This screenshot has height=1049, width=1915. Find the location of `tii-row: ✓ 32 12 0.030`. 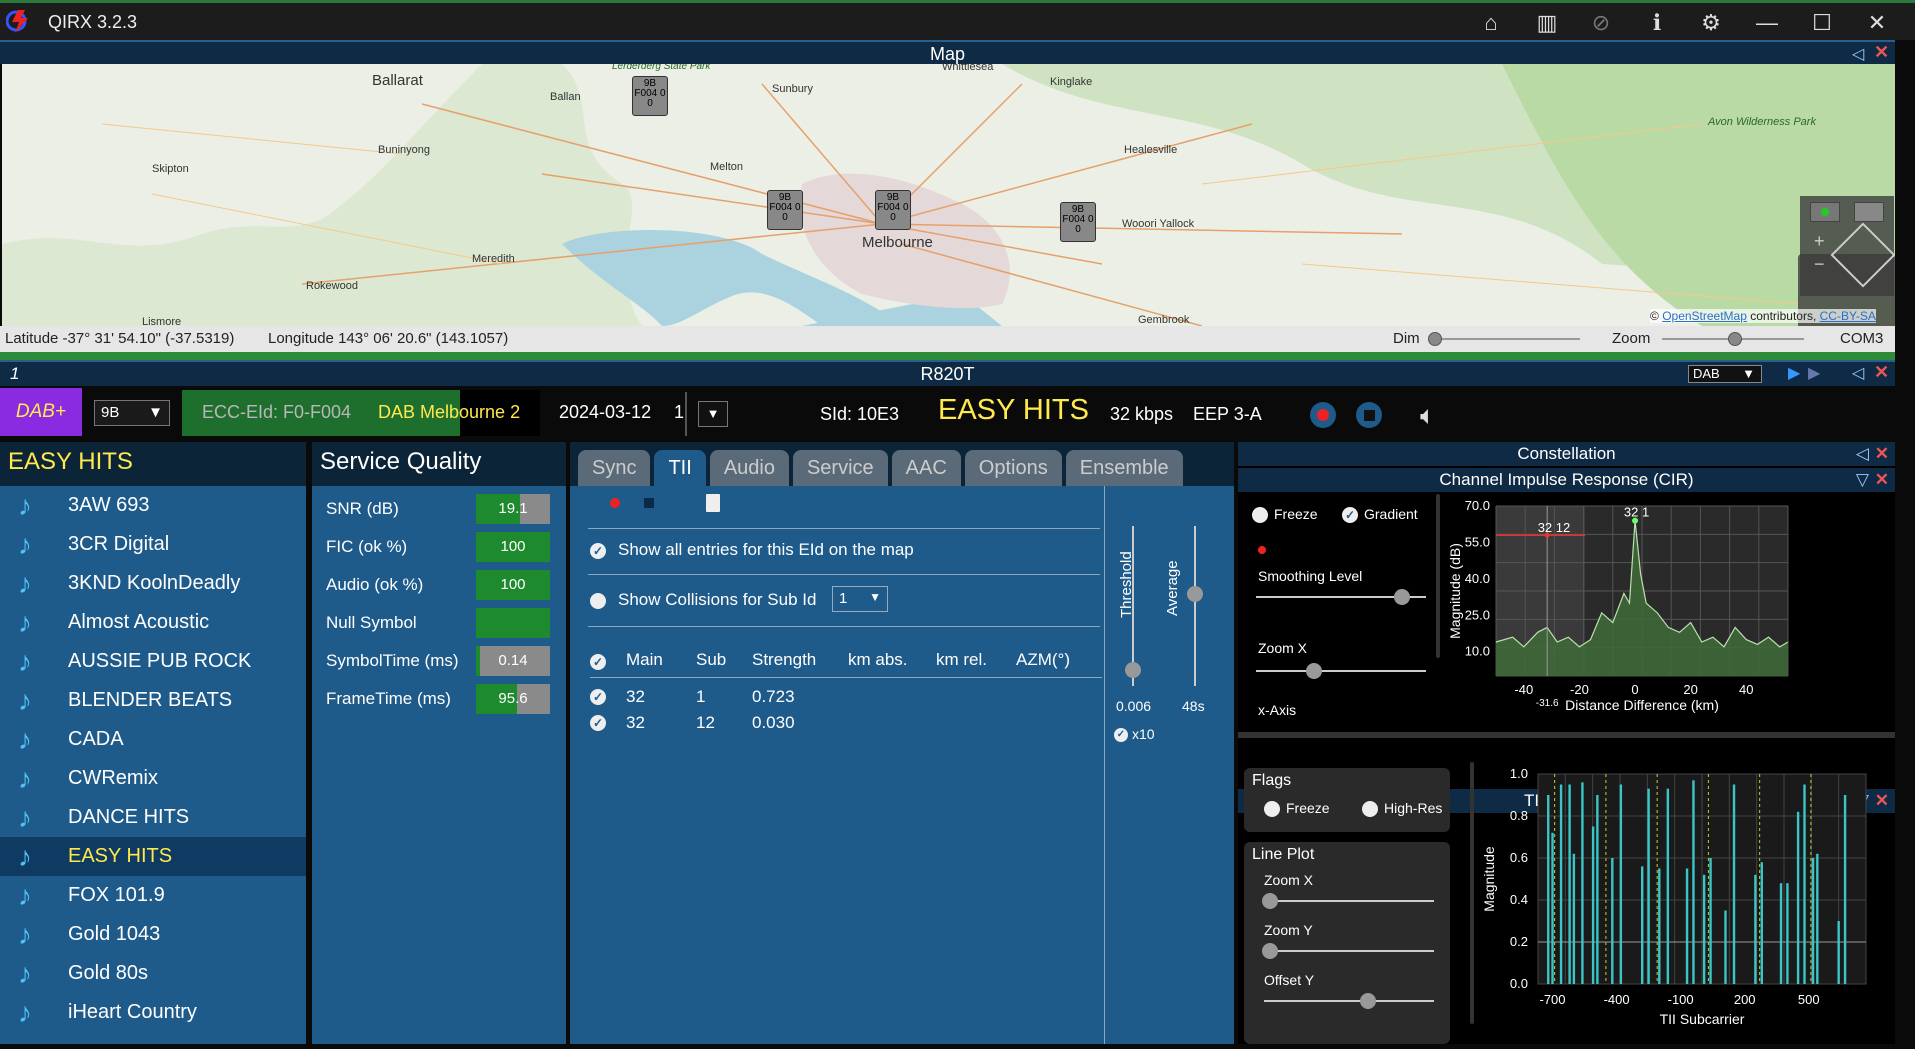

tii-row: ✓ 32 12 0.030 is located at coordinates (846, 723).